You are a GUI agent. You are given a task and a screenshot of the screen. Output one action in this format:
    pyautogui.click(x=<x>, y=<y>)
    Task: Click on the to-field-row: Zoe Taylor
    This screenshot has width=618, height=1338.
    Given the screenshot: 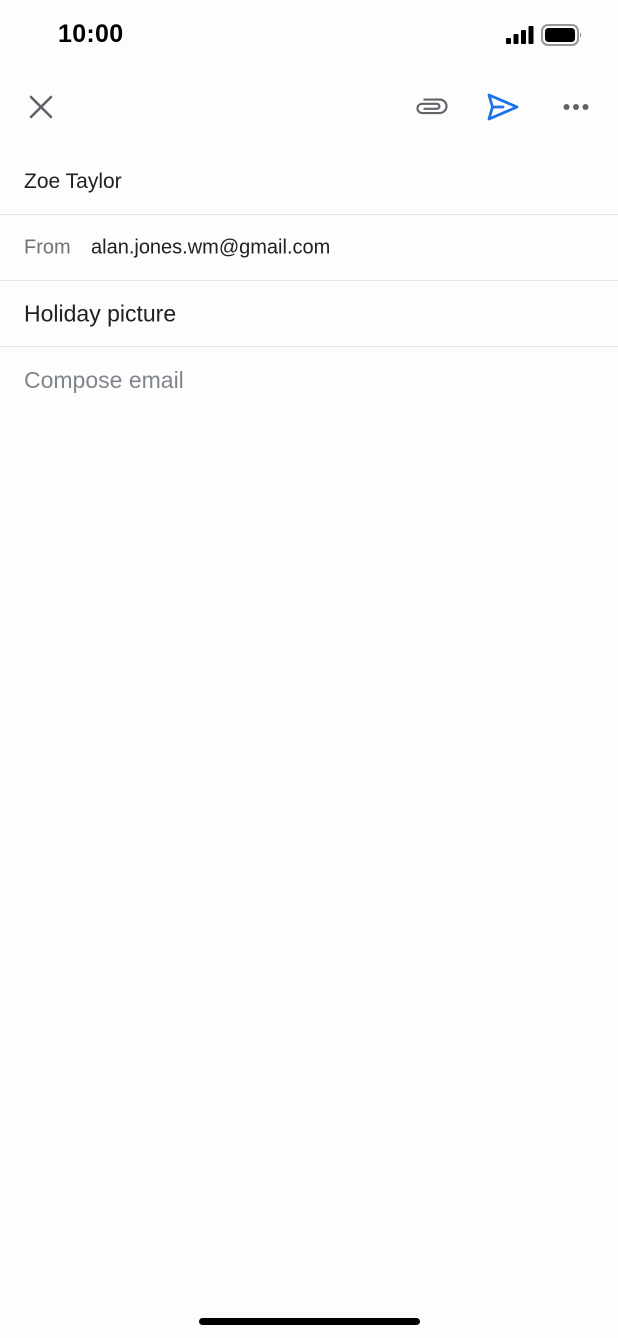 What is the action you would take?
    pyautogui.click(x=309, y=182)
    